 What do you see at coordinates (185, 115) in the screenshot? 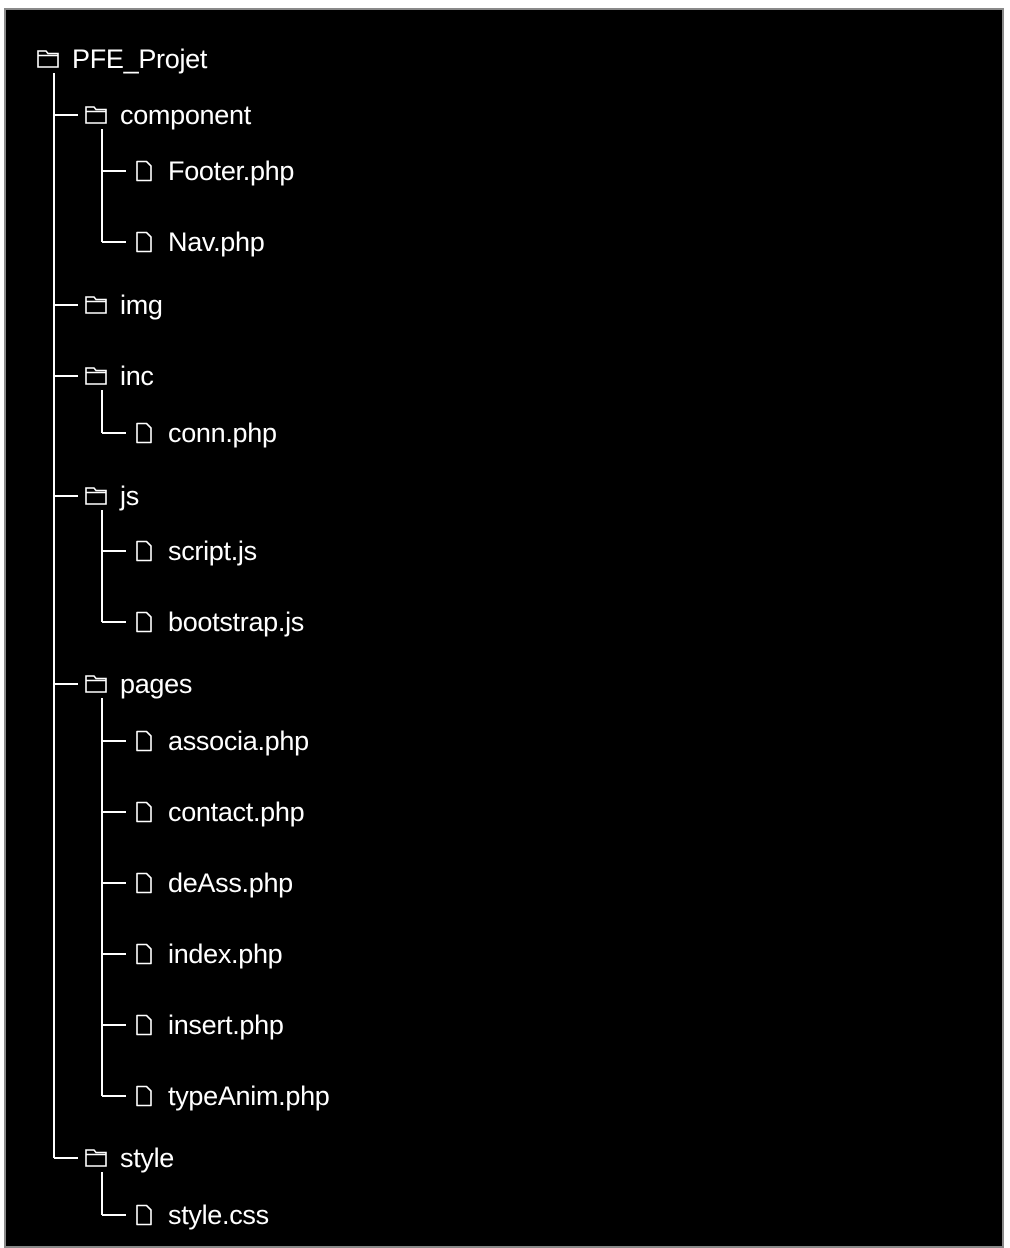
I see `tree-item-label: component` at bounding box center [185, 115].